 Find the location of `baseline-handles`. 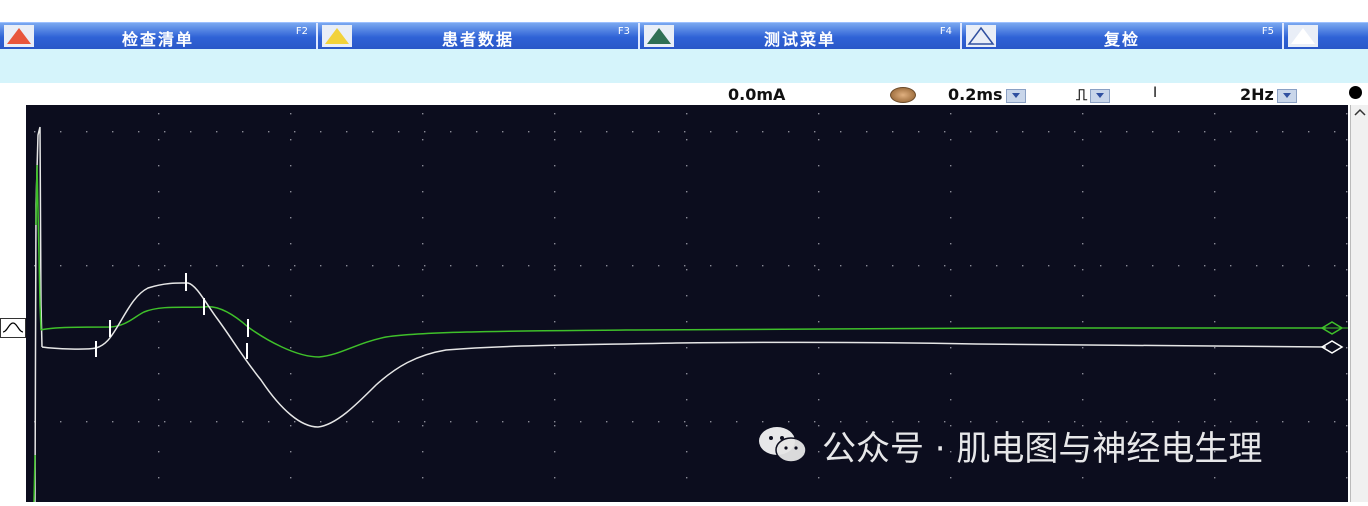

baseline-handles is located at coordinates (1327, 337).